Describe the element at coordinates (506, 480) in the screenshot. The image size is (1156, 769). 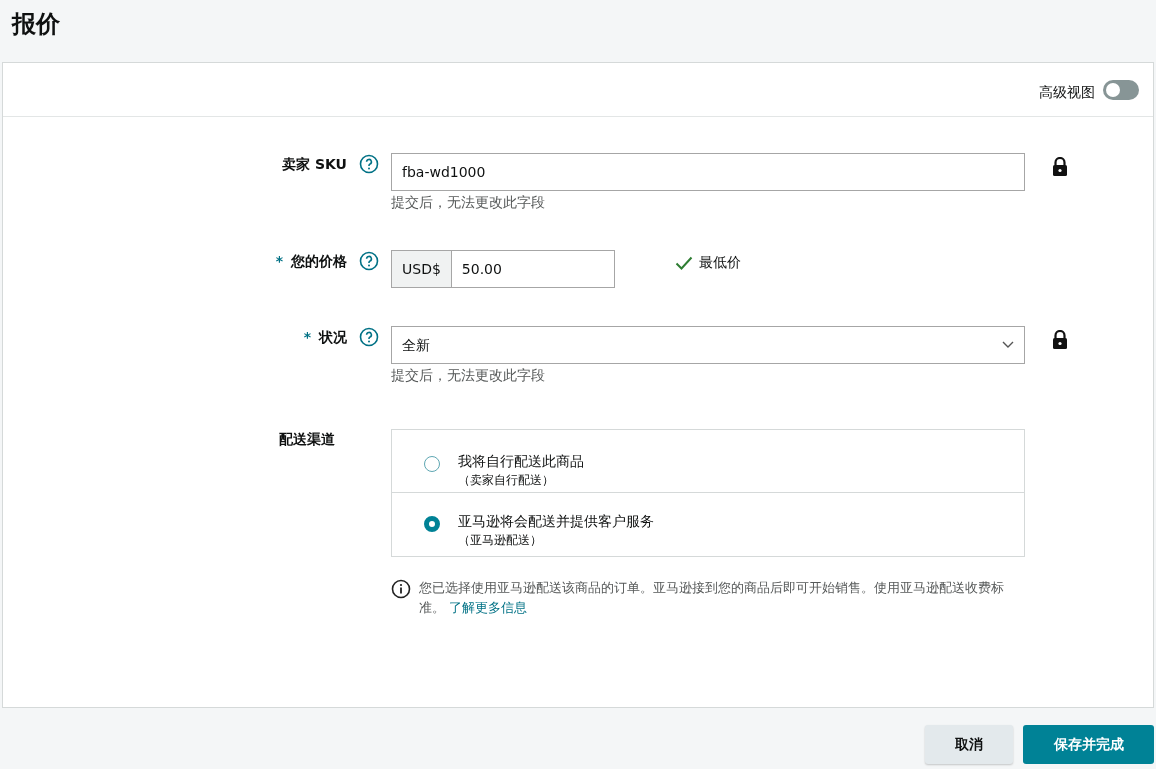
I see `option-subtitle: （卖家自行配送）` at that location.